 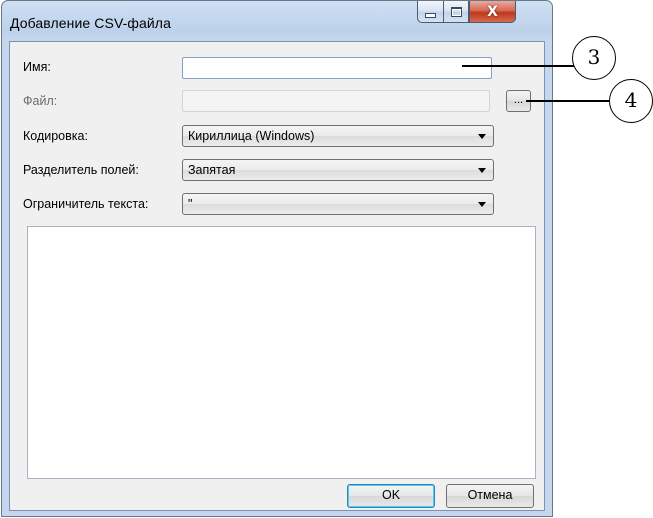 What do you see at coordinates (336, 101) in the screenshot?
I see `file-path-field` at bounding box center [336, 101].